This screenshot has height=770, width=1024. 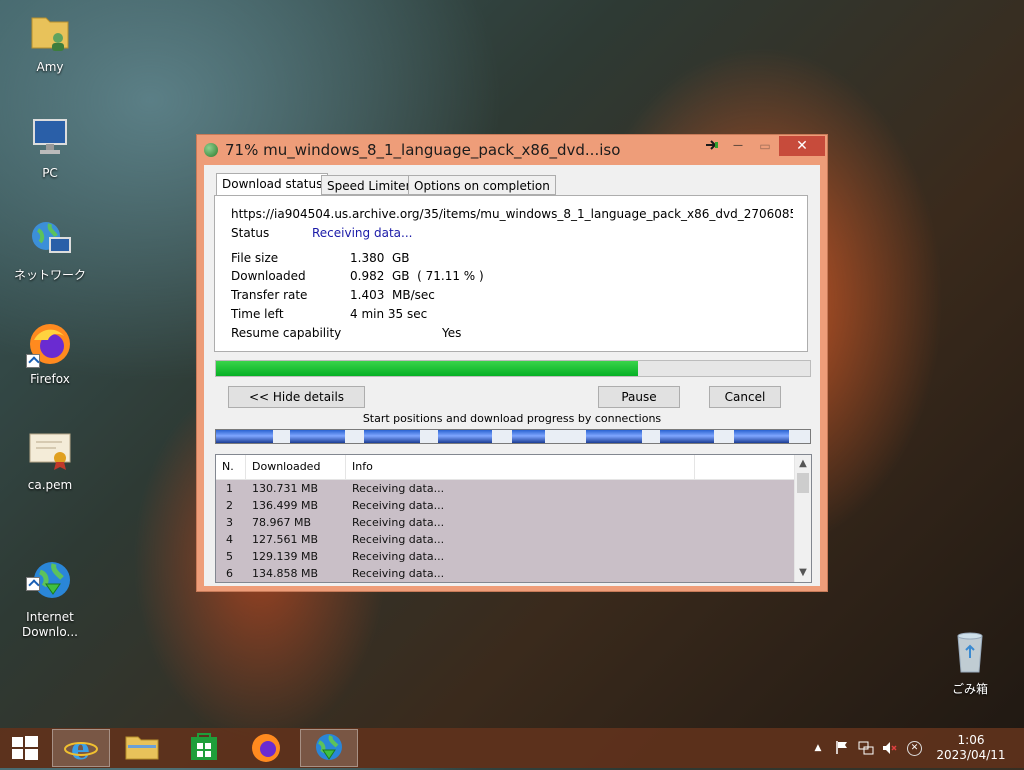 I want to click on column-header-number: N., so click(x=231, y=467).